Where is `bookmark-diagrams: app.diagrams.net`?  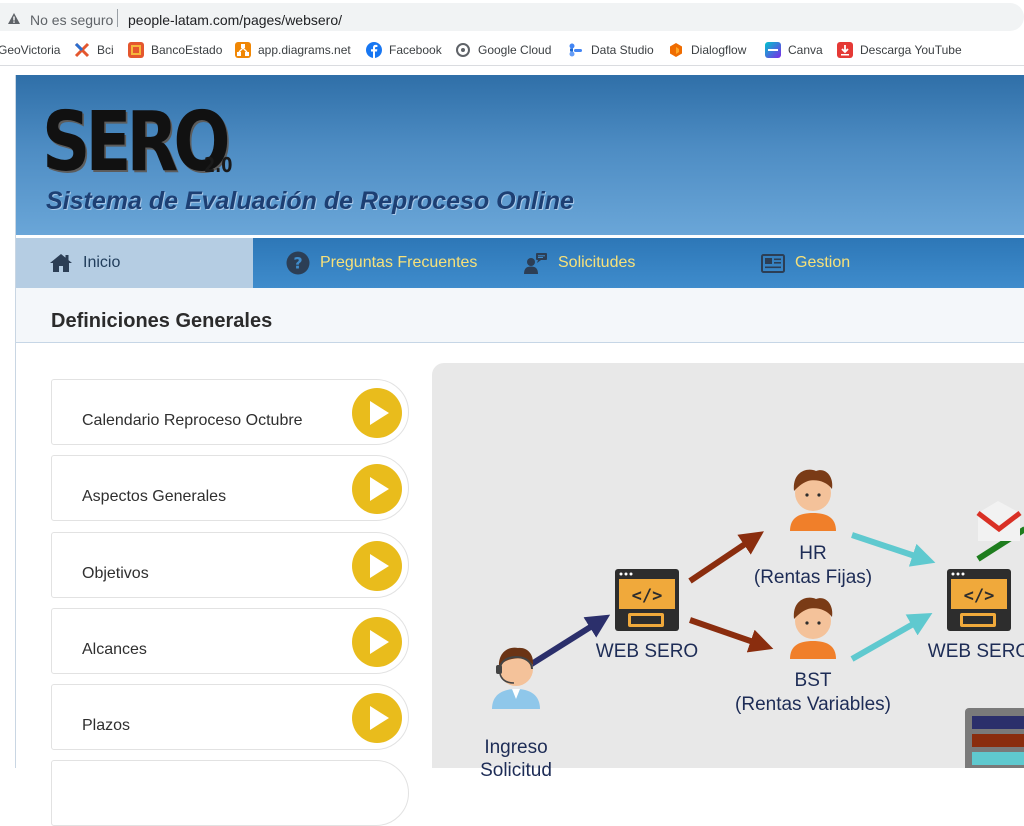 bookmark-diagrams: app.diagrams.net is located at coordinates (293, 50).